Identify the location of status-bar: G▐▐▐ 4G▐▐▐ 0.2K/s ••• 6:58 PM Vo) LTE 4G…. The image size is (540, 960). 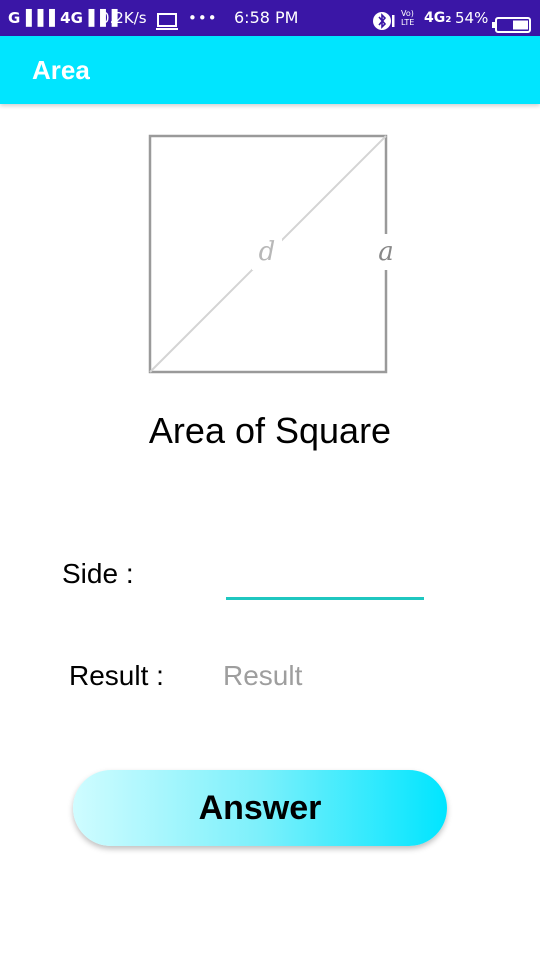
(270, 18).